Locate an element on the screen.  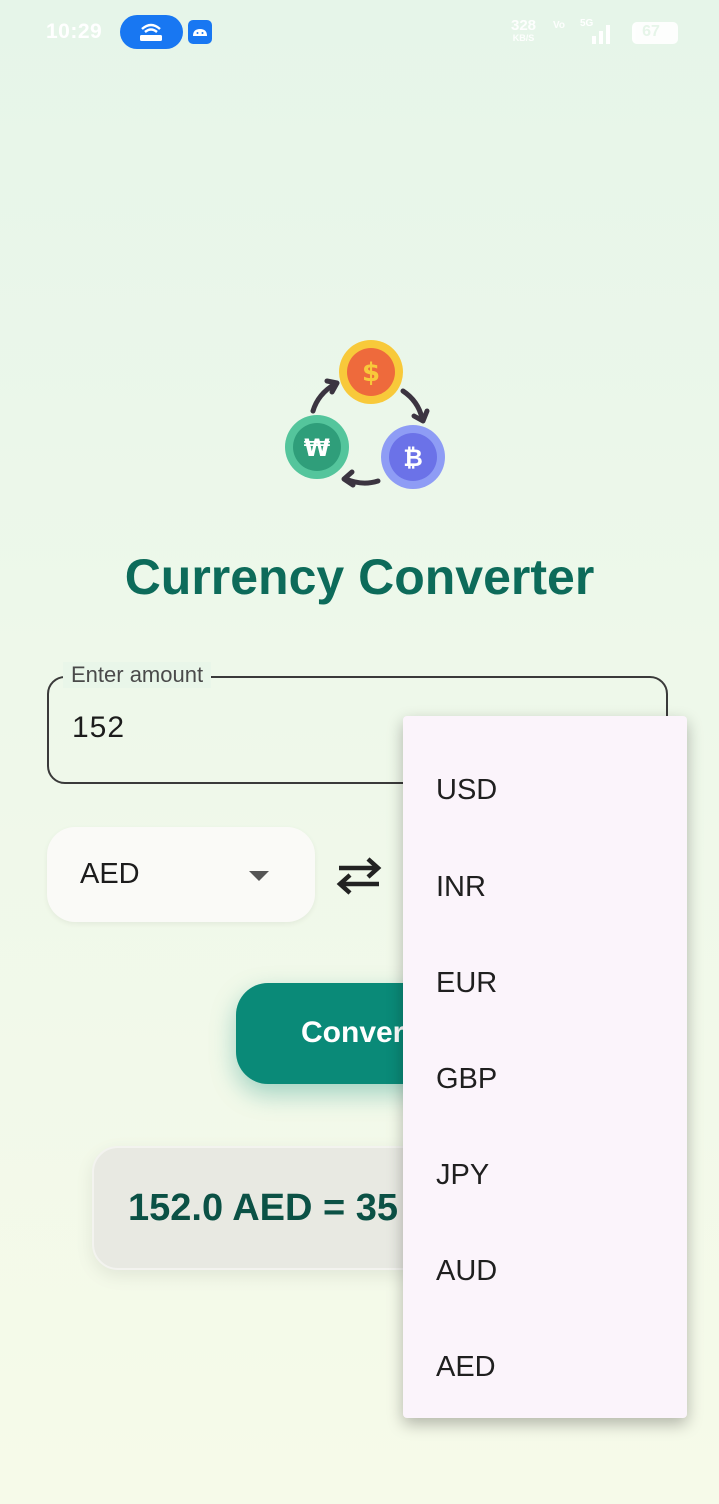
net-speed-value: 328 is located at coordinates (524, 25).